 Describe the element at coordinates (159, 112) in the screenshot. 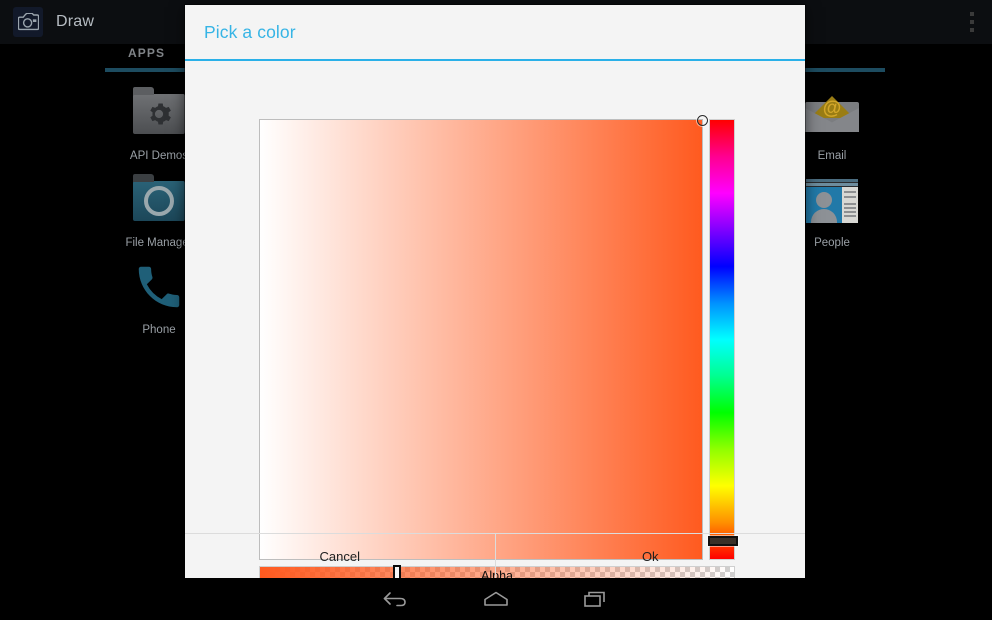

I see `folder-gear-icon` at that location.